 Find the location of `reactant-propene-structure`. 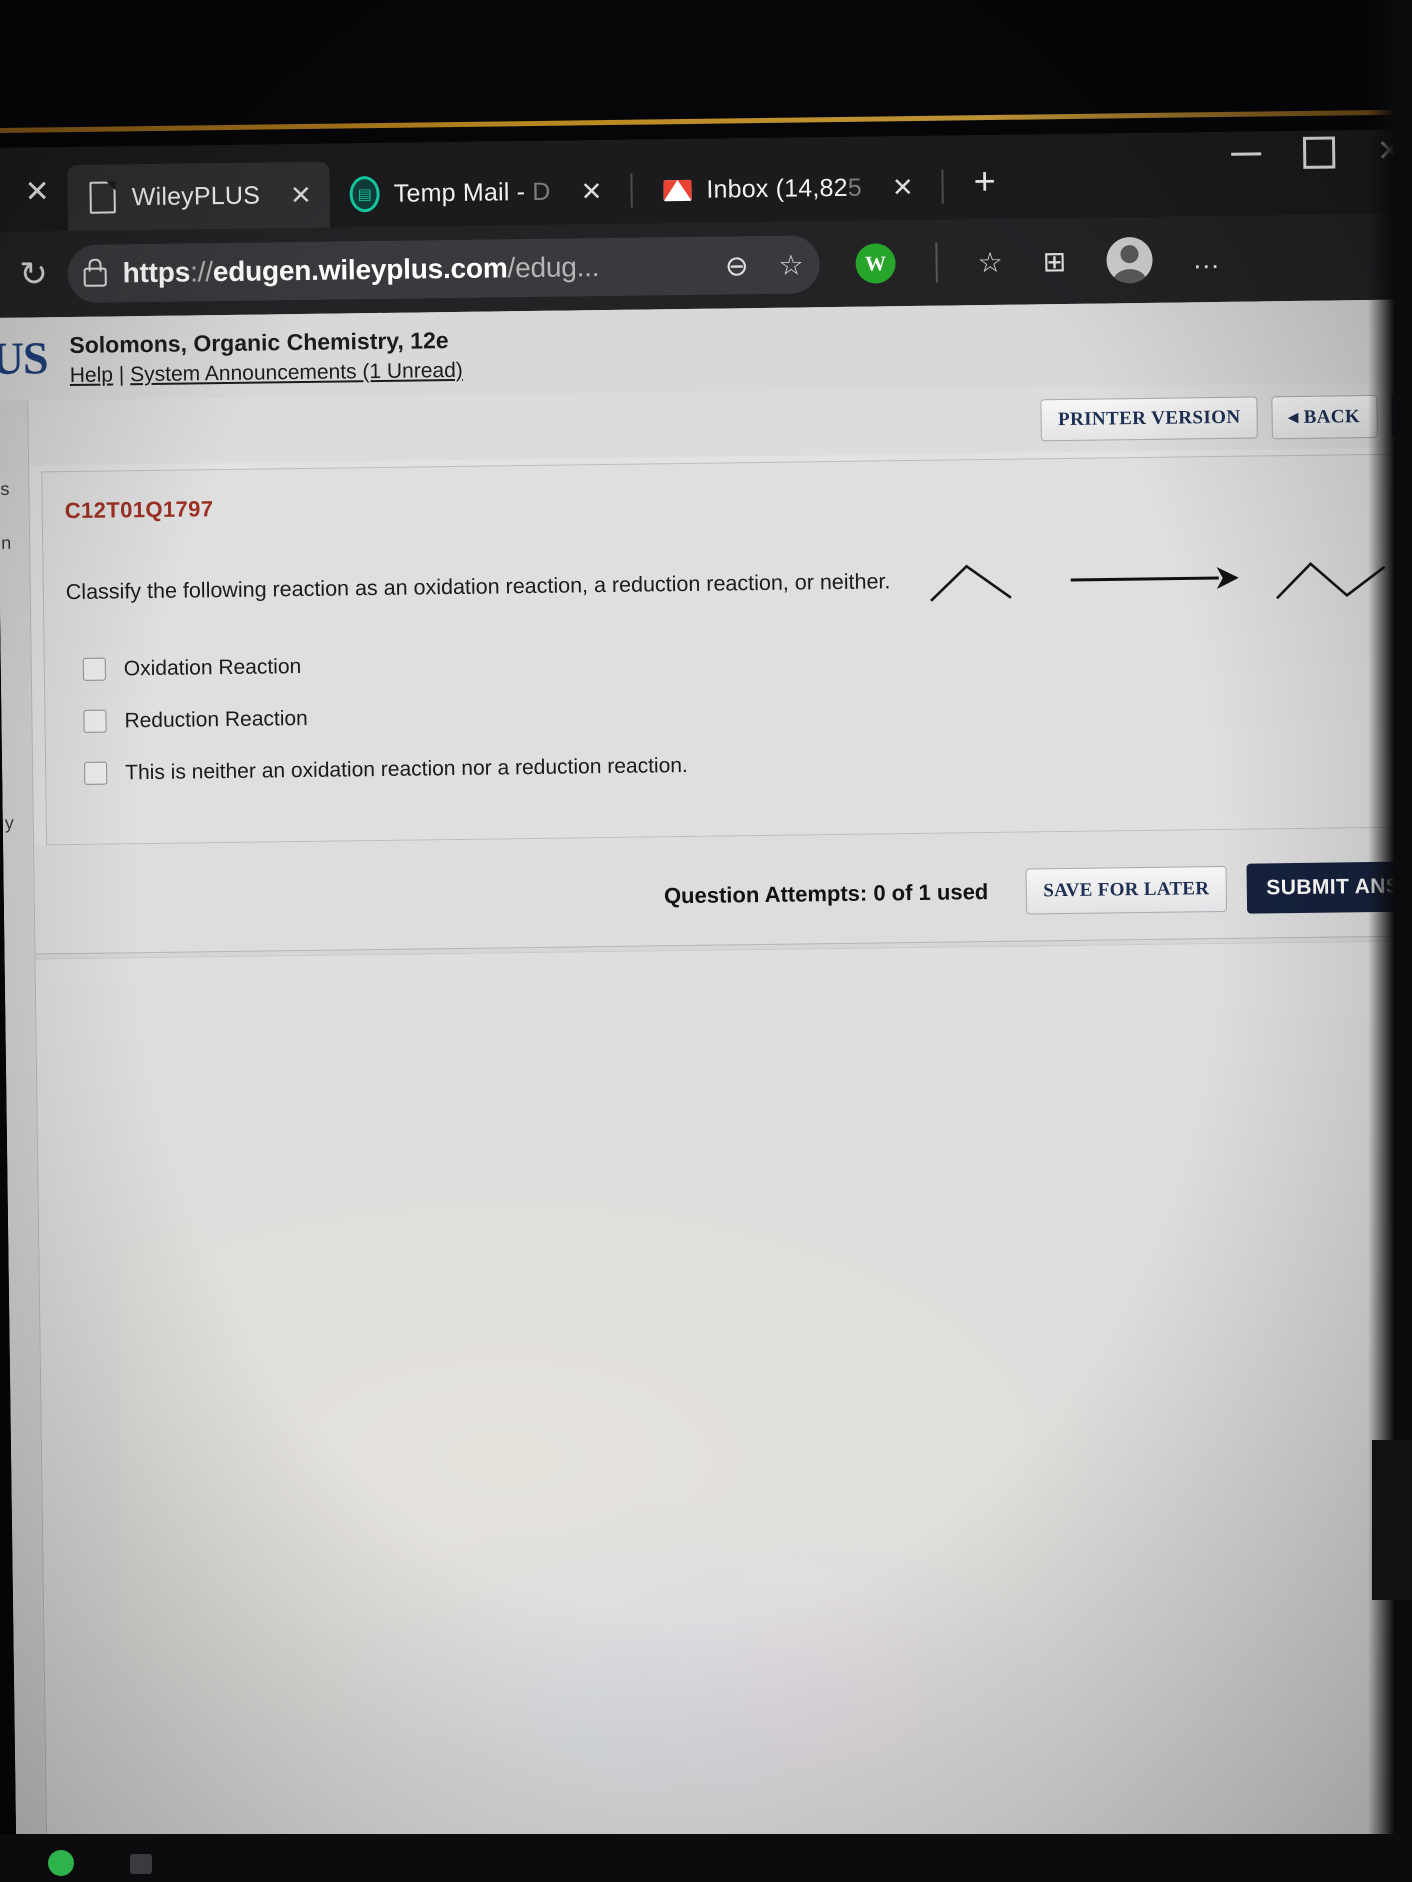

reactant-propene-structure is located at coordinates (970, 583).